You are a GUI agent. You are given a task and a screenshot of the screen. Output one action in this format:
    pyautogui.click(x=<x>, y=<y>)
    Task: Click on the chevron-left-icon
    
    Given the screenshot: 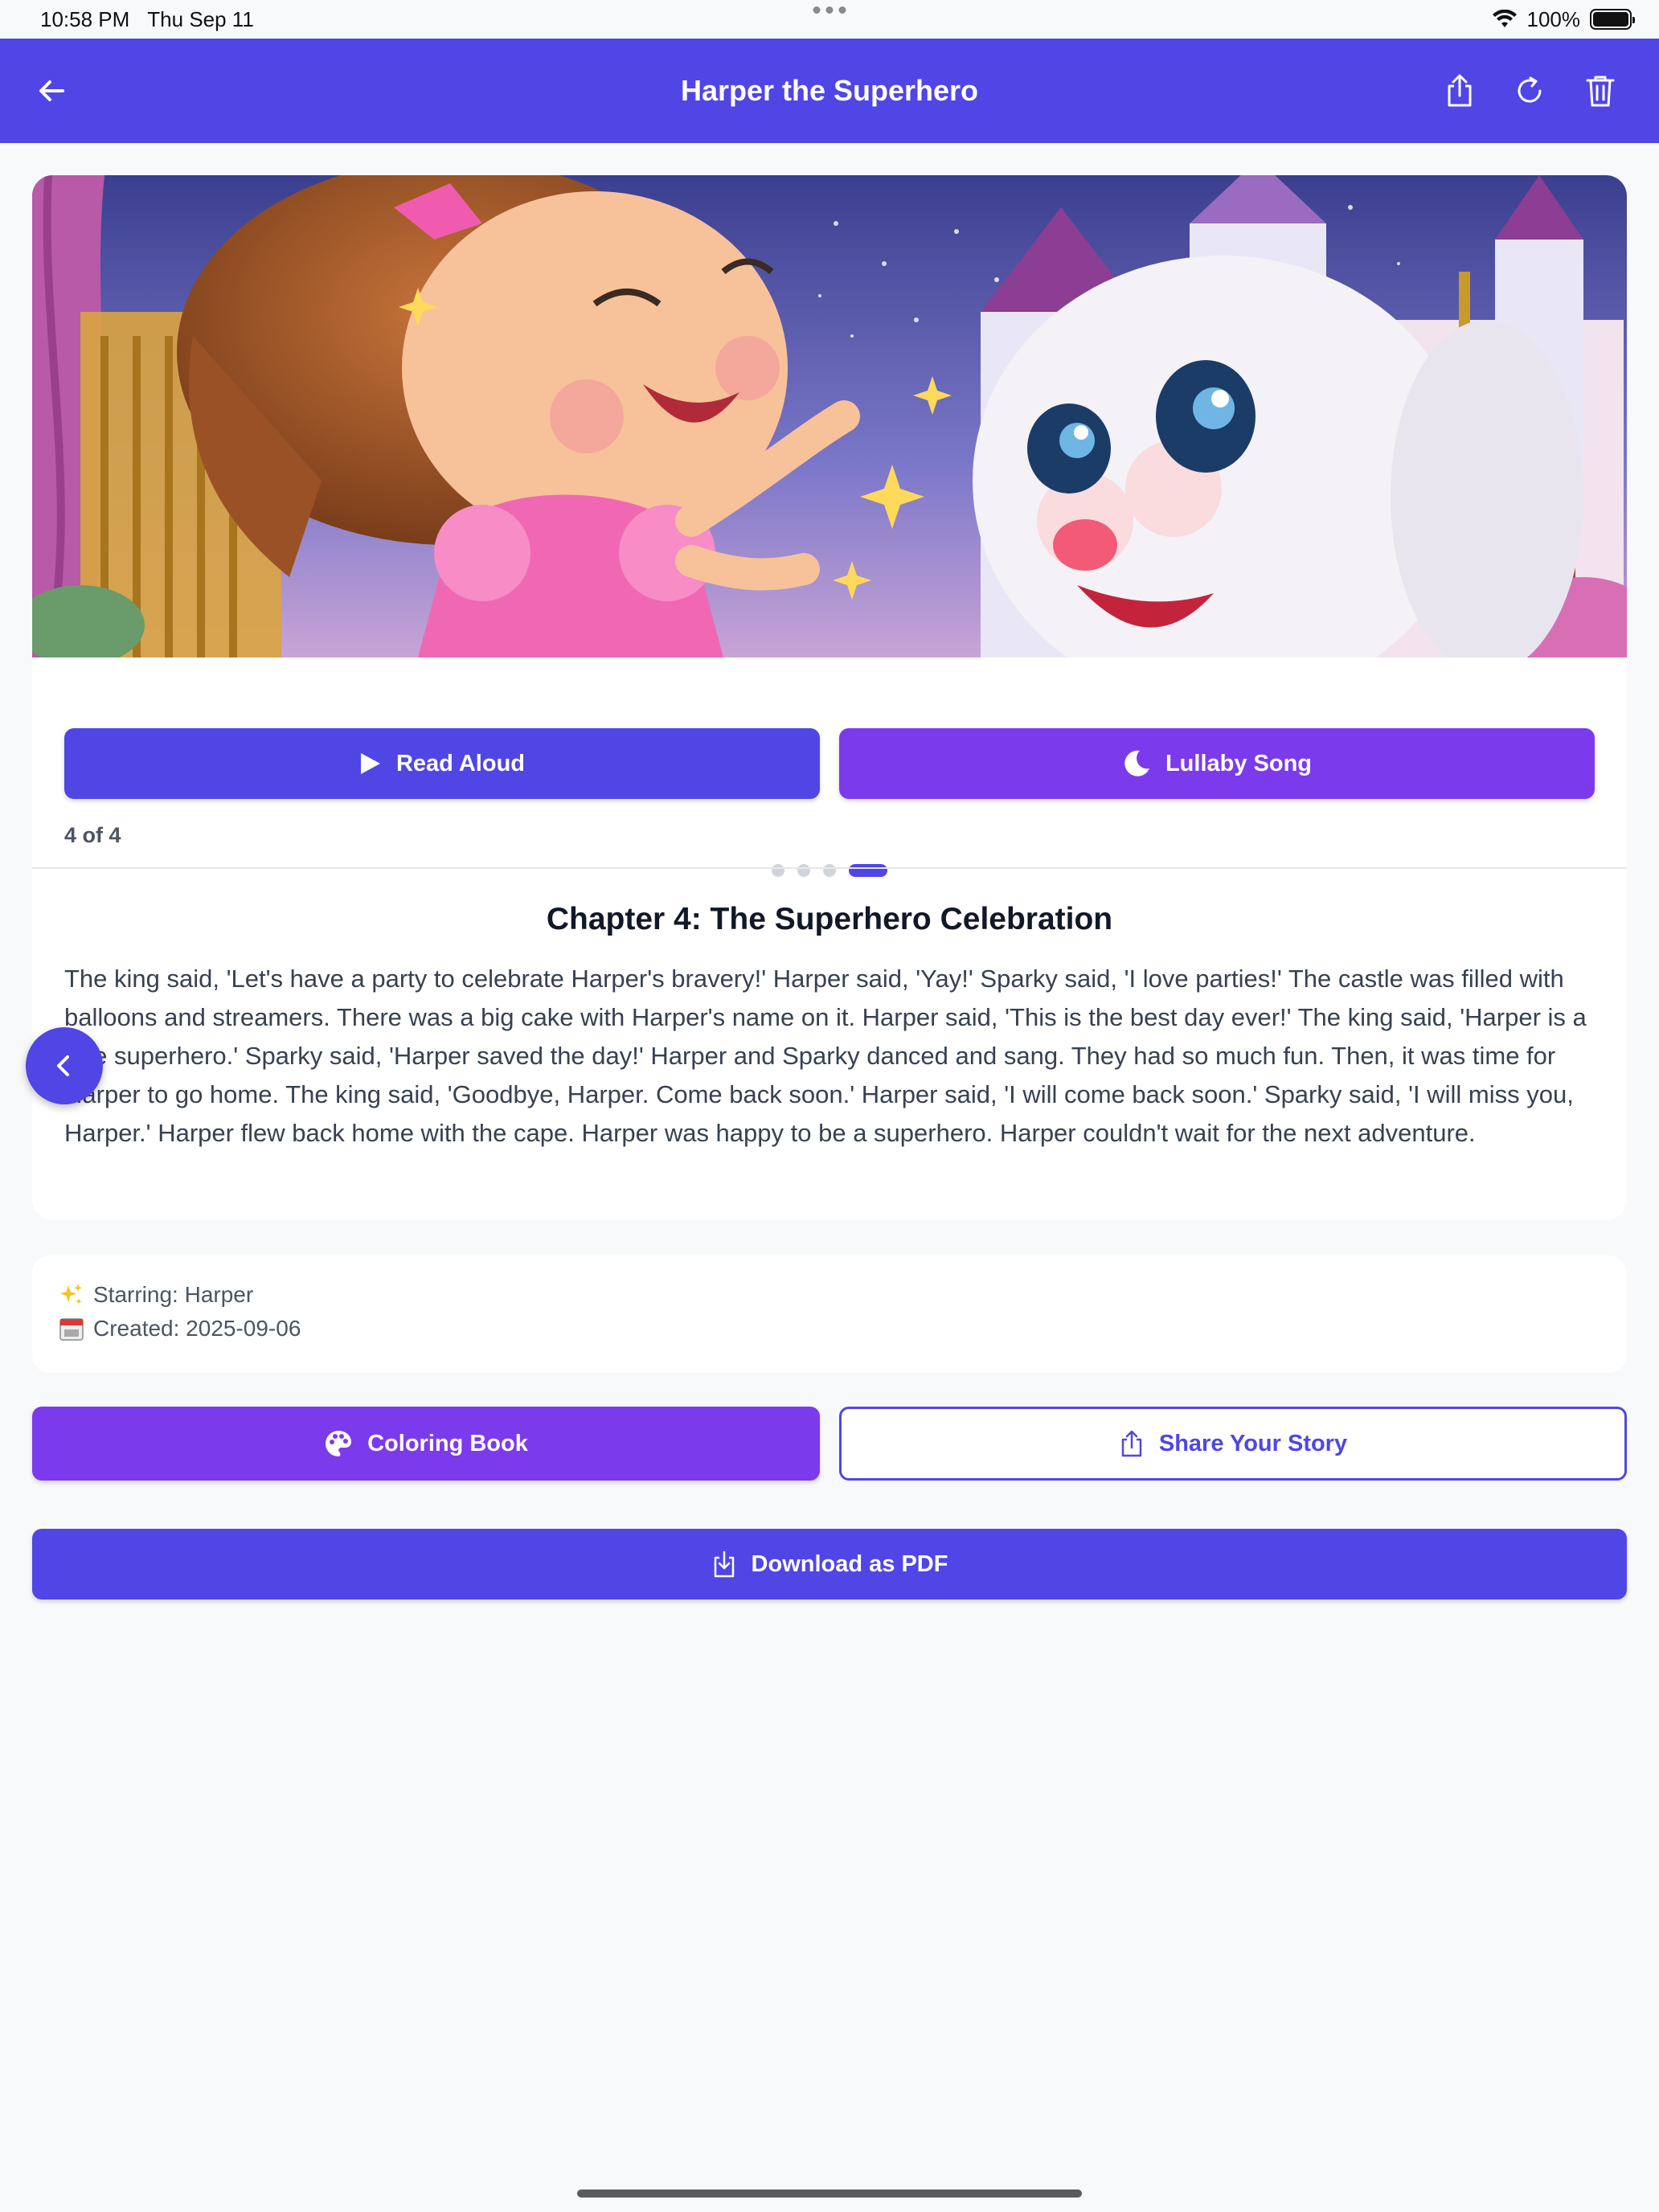 What is the action you would take?
    pyautogui.click(x=63, y=1065)
    